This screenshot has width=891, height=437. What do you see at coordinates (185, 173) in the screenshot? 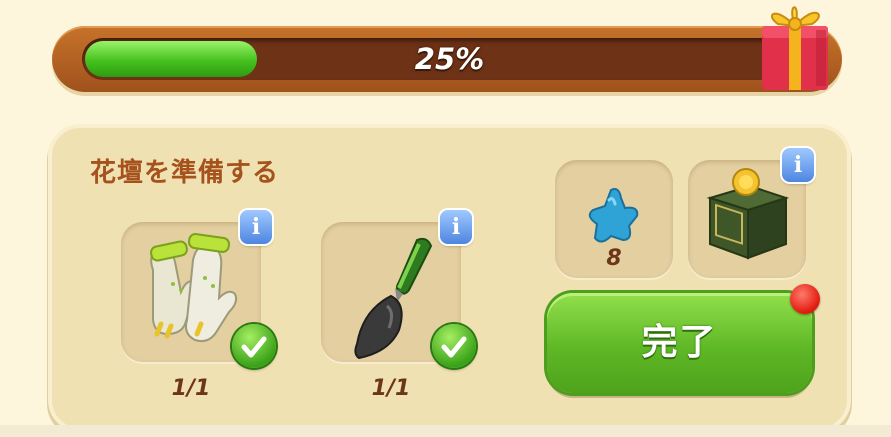
I see `task-title: 花壇を準備する` at bounding box center [185, 173].